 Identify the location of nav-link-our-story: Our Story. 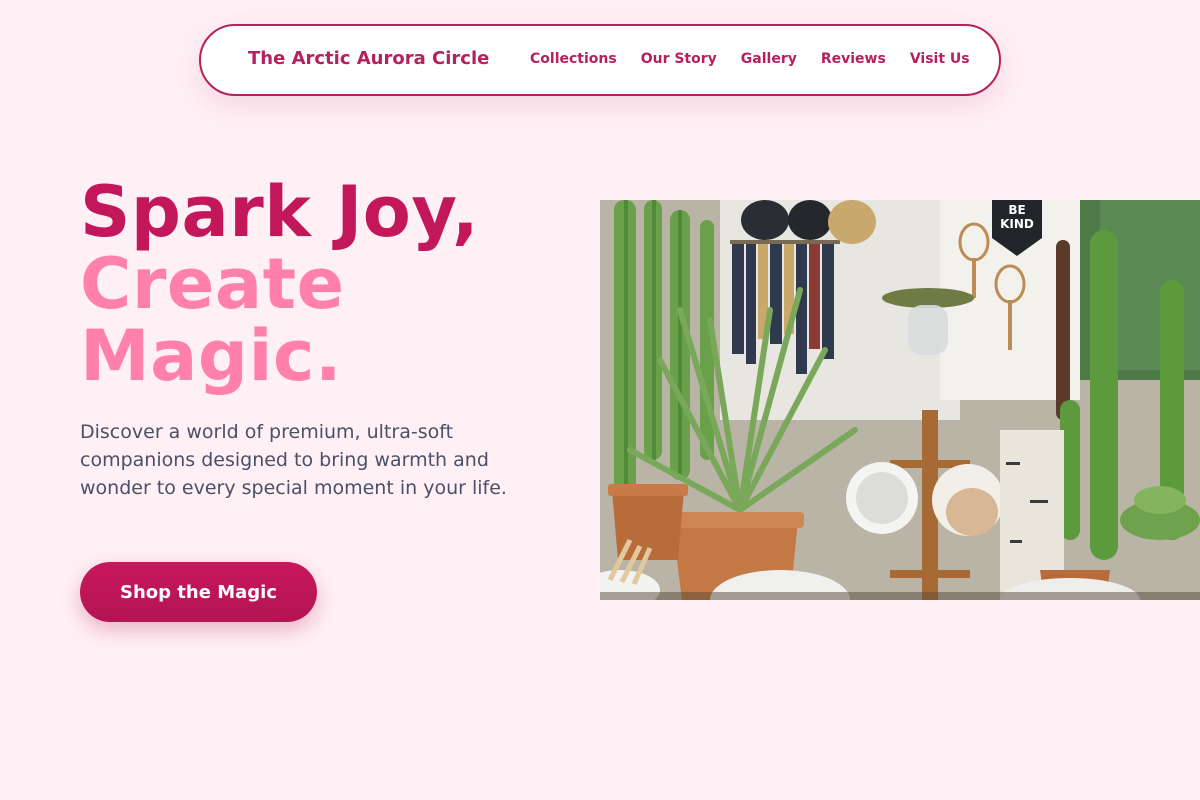
(679, 59).